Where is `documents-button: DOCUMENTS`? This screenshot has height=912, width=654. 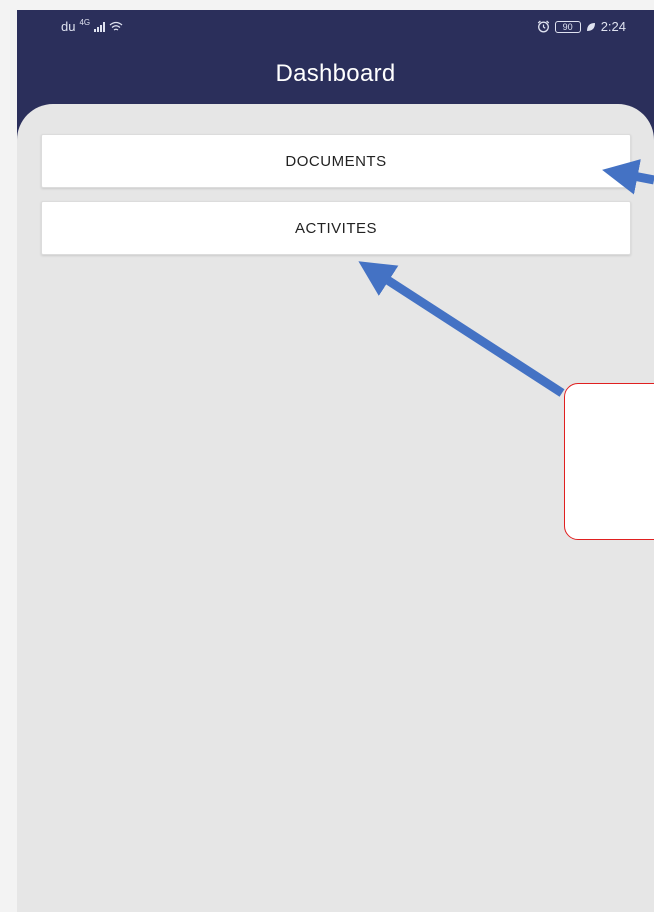 documents-button: DOCUMENTS is located at coordinates (336, 161).